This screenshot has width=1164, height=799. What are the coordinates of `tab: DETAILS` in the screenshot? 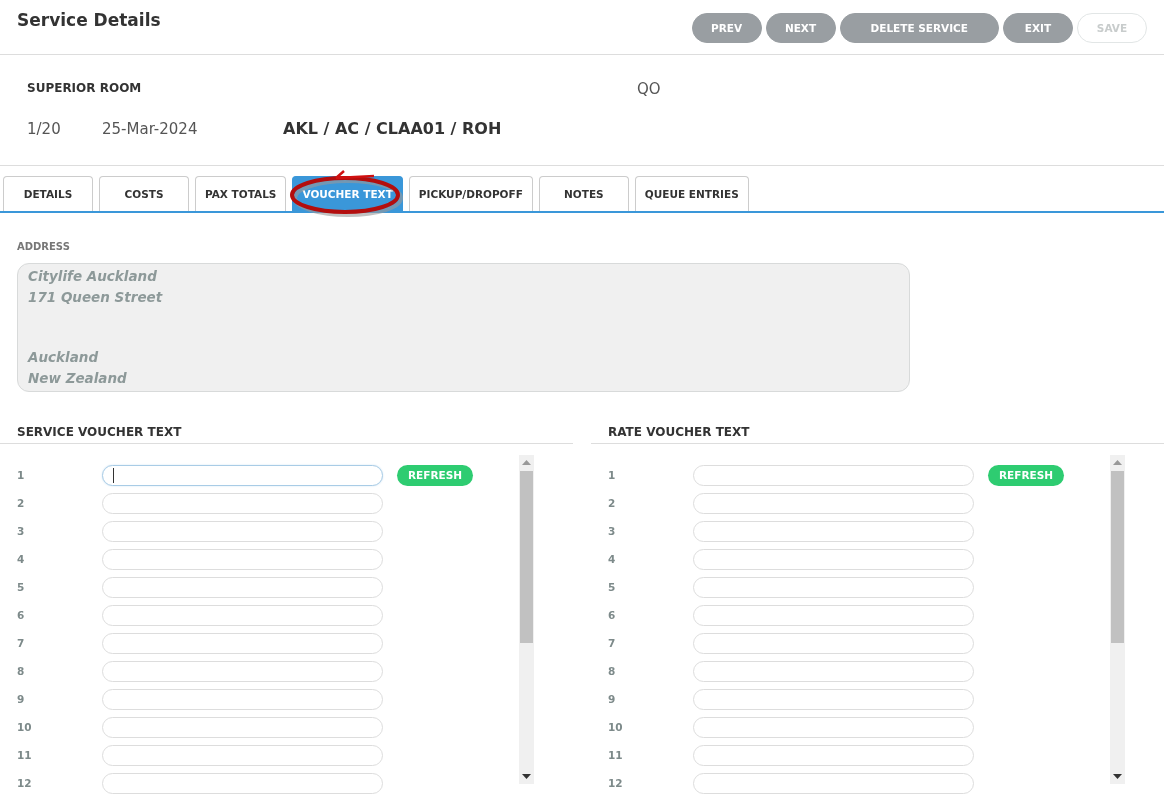 It's located at (48, 193).